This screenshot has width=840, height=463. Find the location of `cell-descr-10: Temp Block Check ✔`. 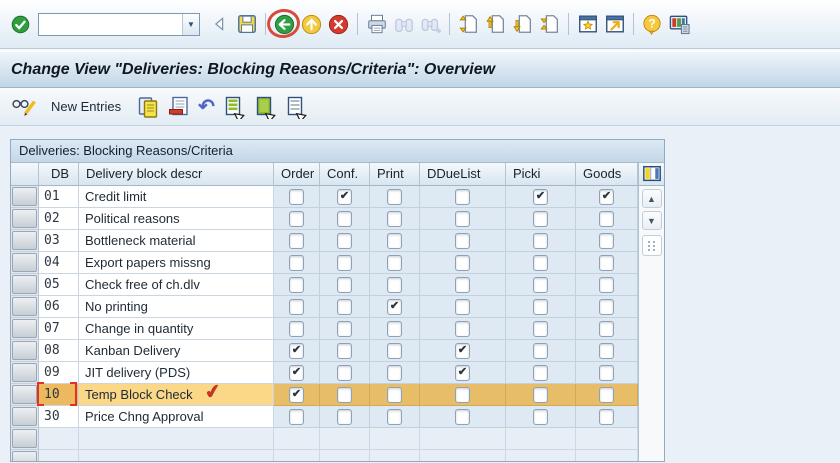

cell-descr-10: Temp Block Check ✔ is located at coordinates (176, 393).